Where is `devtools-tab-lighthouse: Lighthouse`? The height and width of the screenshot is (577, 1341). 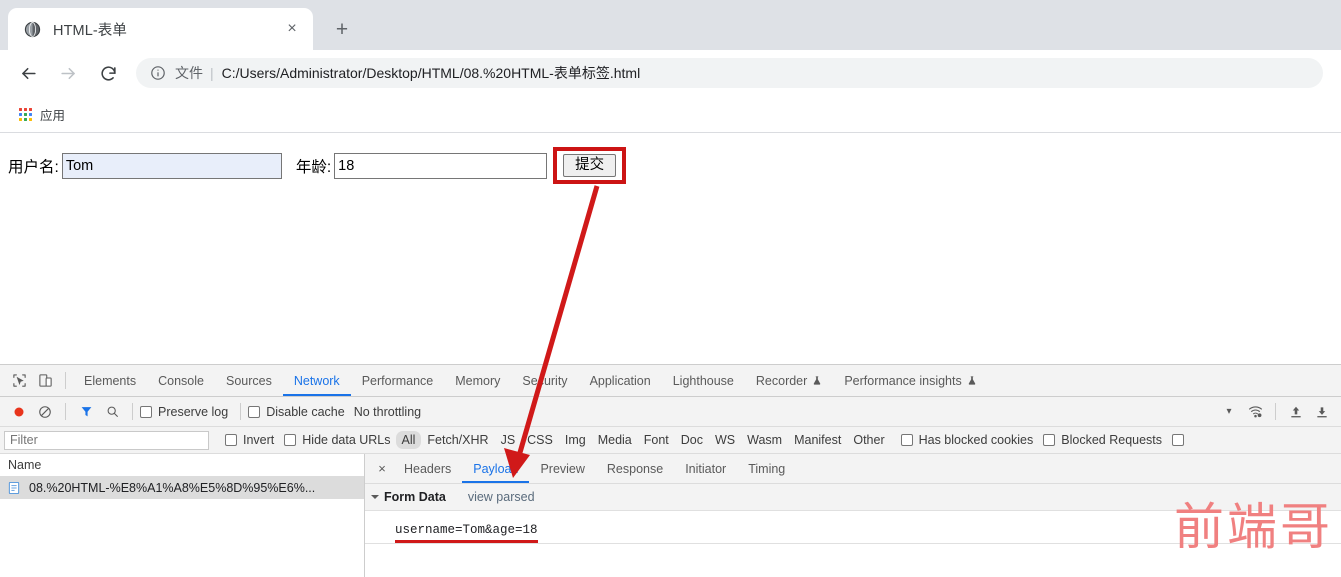 devtools-tab-lighthouse: Lighthouse is located at coordinates (703, 380).